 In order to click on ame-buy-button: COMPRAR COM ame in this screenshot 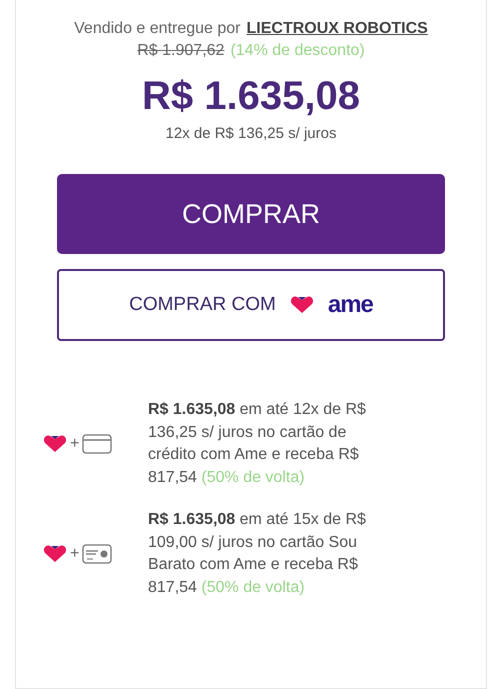, I will do `click(251, 305)`.